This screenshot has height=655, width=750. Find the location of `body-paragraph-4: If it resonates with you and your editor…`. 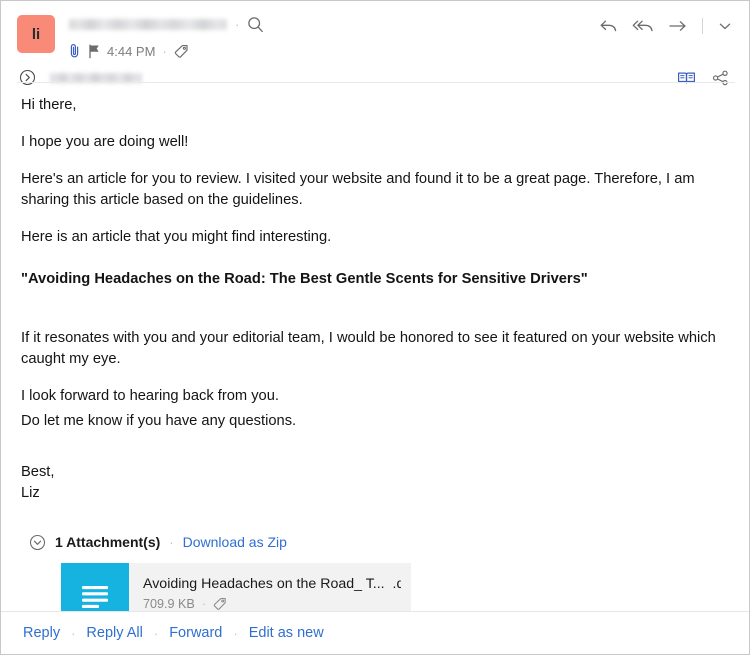

body-paragraph-4: If it resonates with you and your editor… is located at coordinates (368, 349).